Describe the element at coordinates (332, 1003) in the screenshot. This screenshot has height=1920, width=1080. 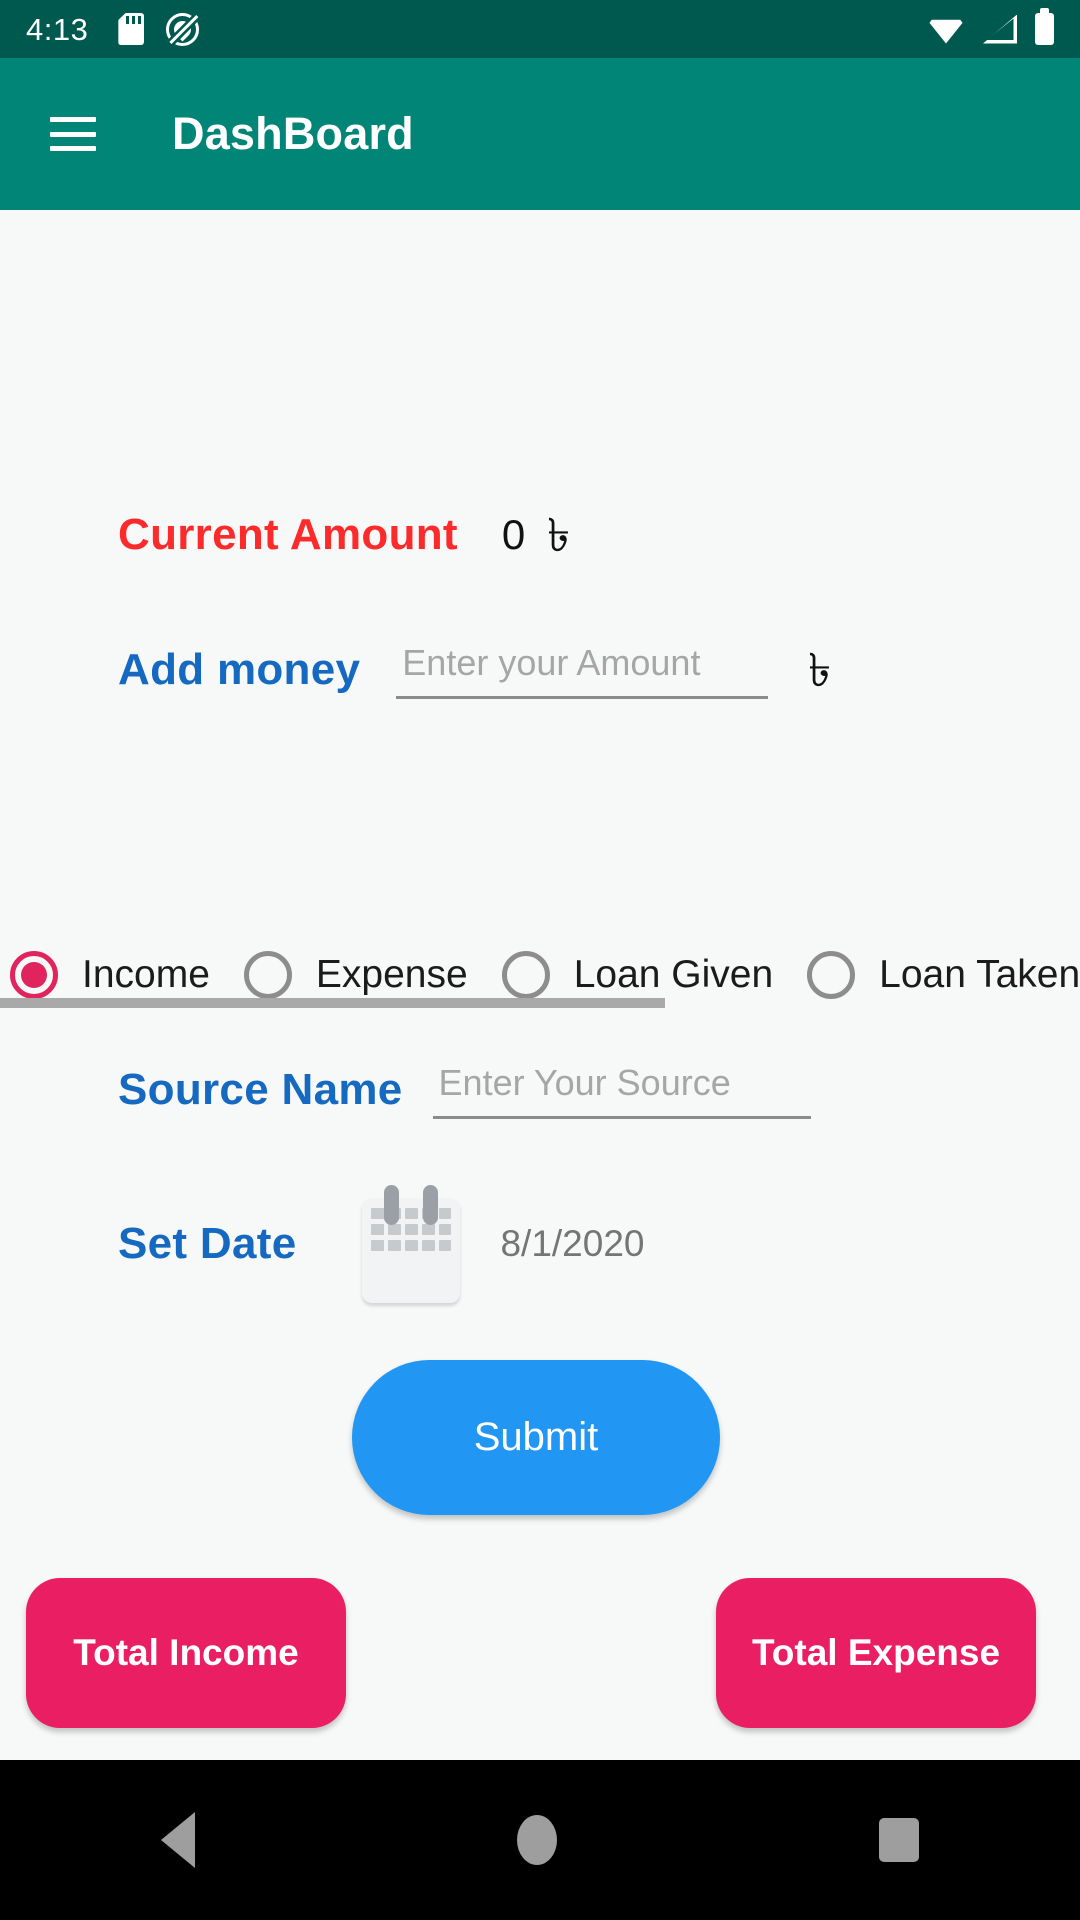
I see `scrollbar-thumb` at that location.